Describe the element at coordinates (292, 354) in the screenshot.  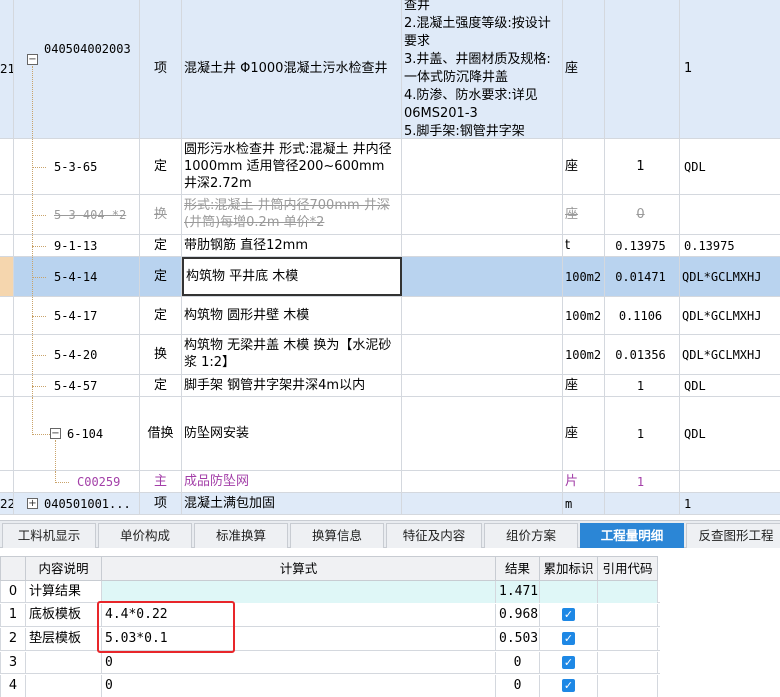
I see `name-cell: 构筑物 无梁井盖 木模 换为【水泥砂浆 1:2】` at that location.